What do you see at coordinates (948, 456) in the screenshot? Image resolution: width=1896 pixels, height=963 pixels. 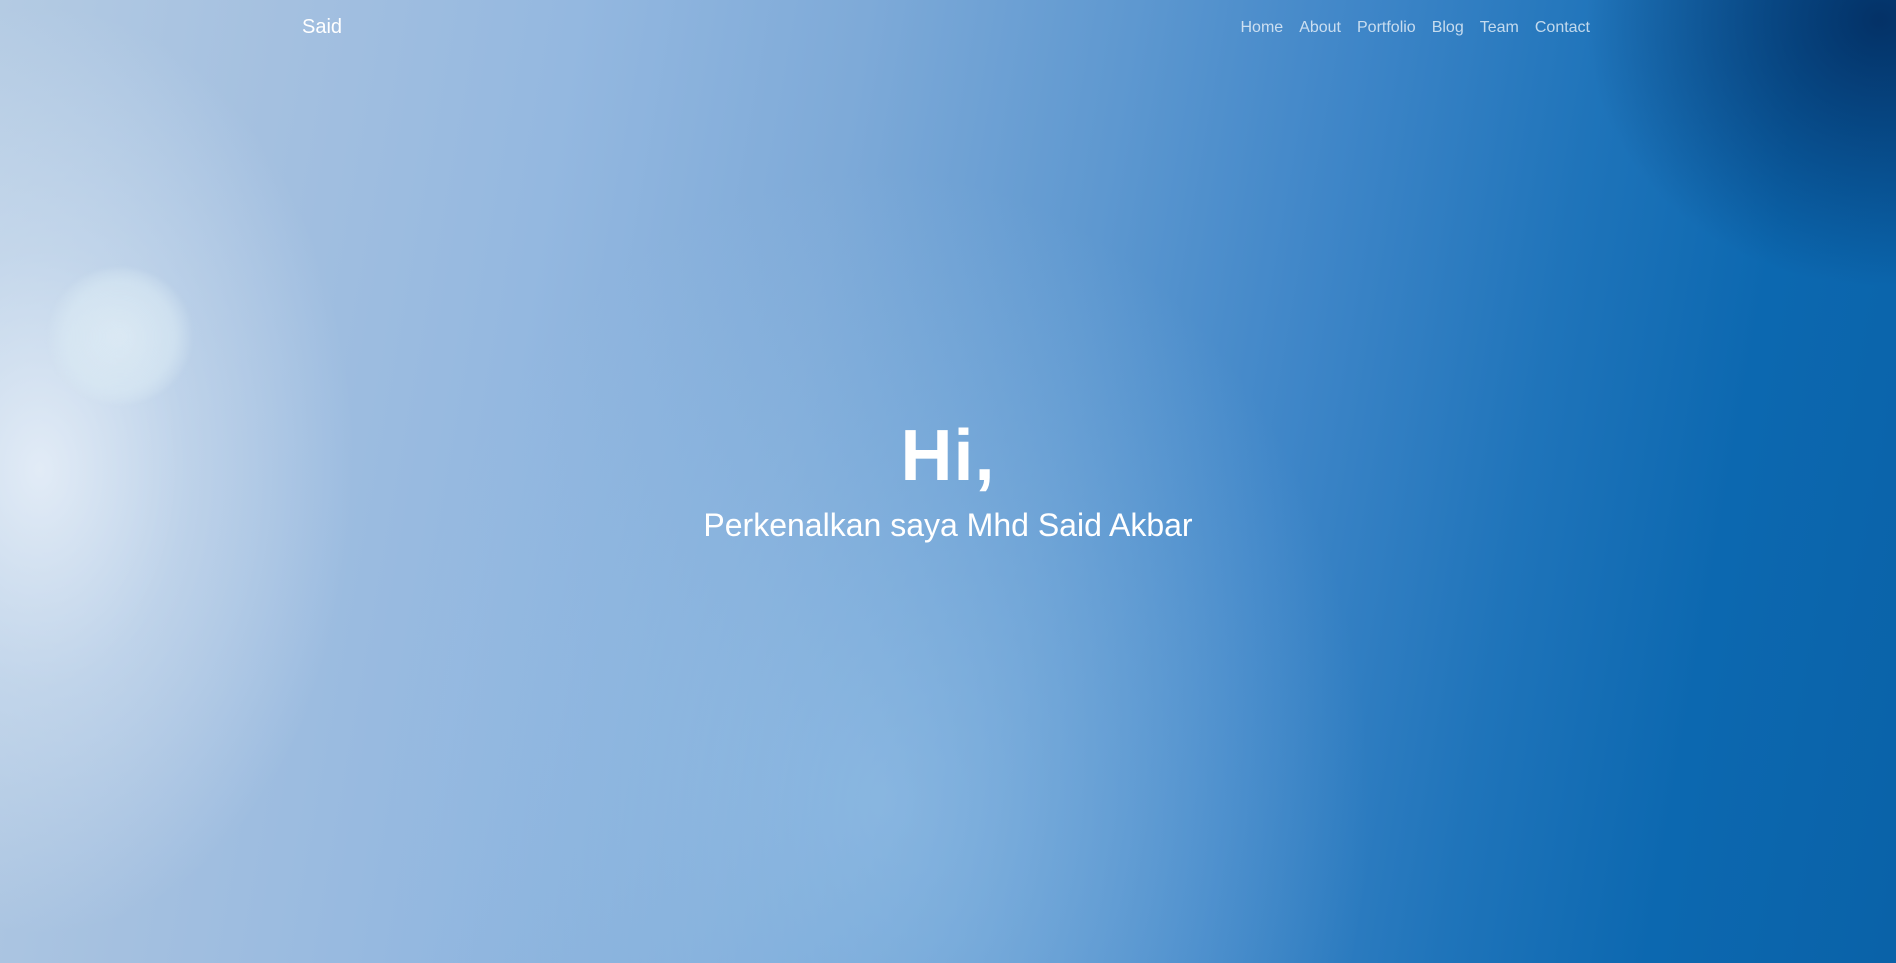 I see `hero-title: Hi,` at bounding box center [948, 456].